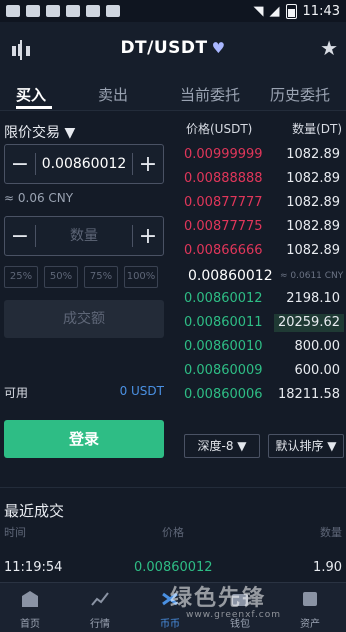 The image size is (346, 632). What do you see at coordinates (230, 276) in the screenshot?
I see `last-price: 0.00860012` at bounding box center [230, 276].